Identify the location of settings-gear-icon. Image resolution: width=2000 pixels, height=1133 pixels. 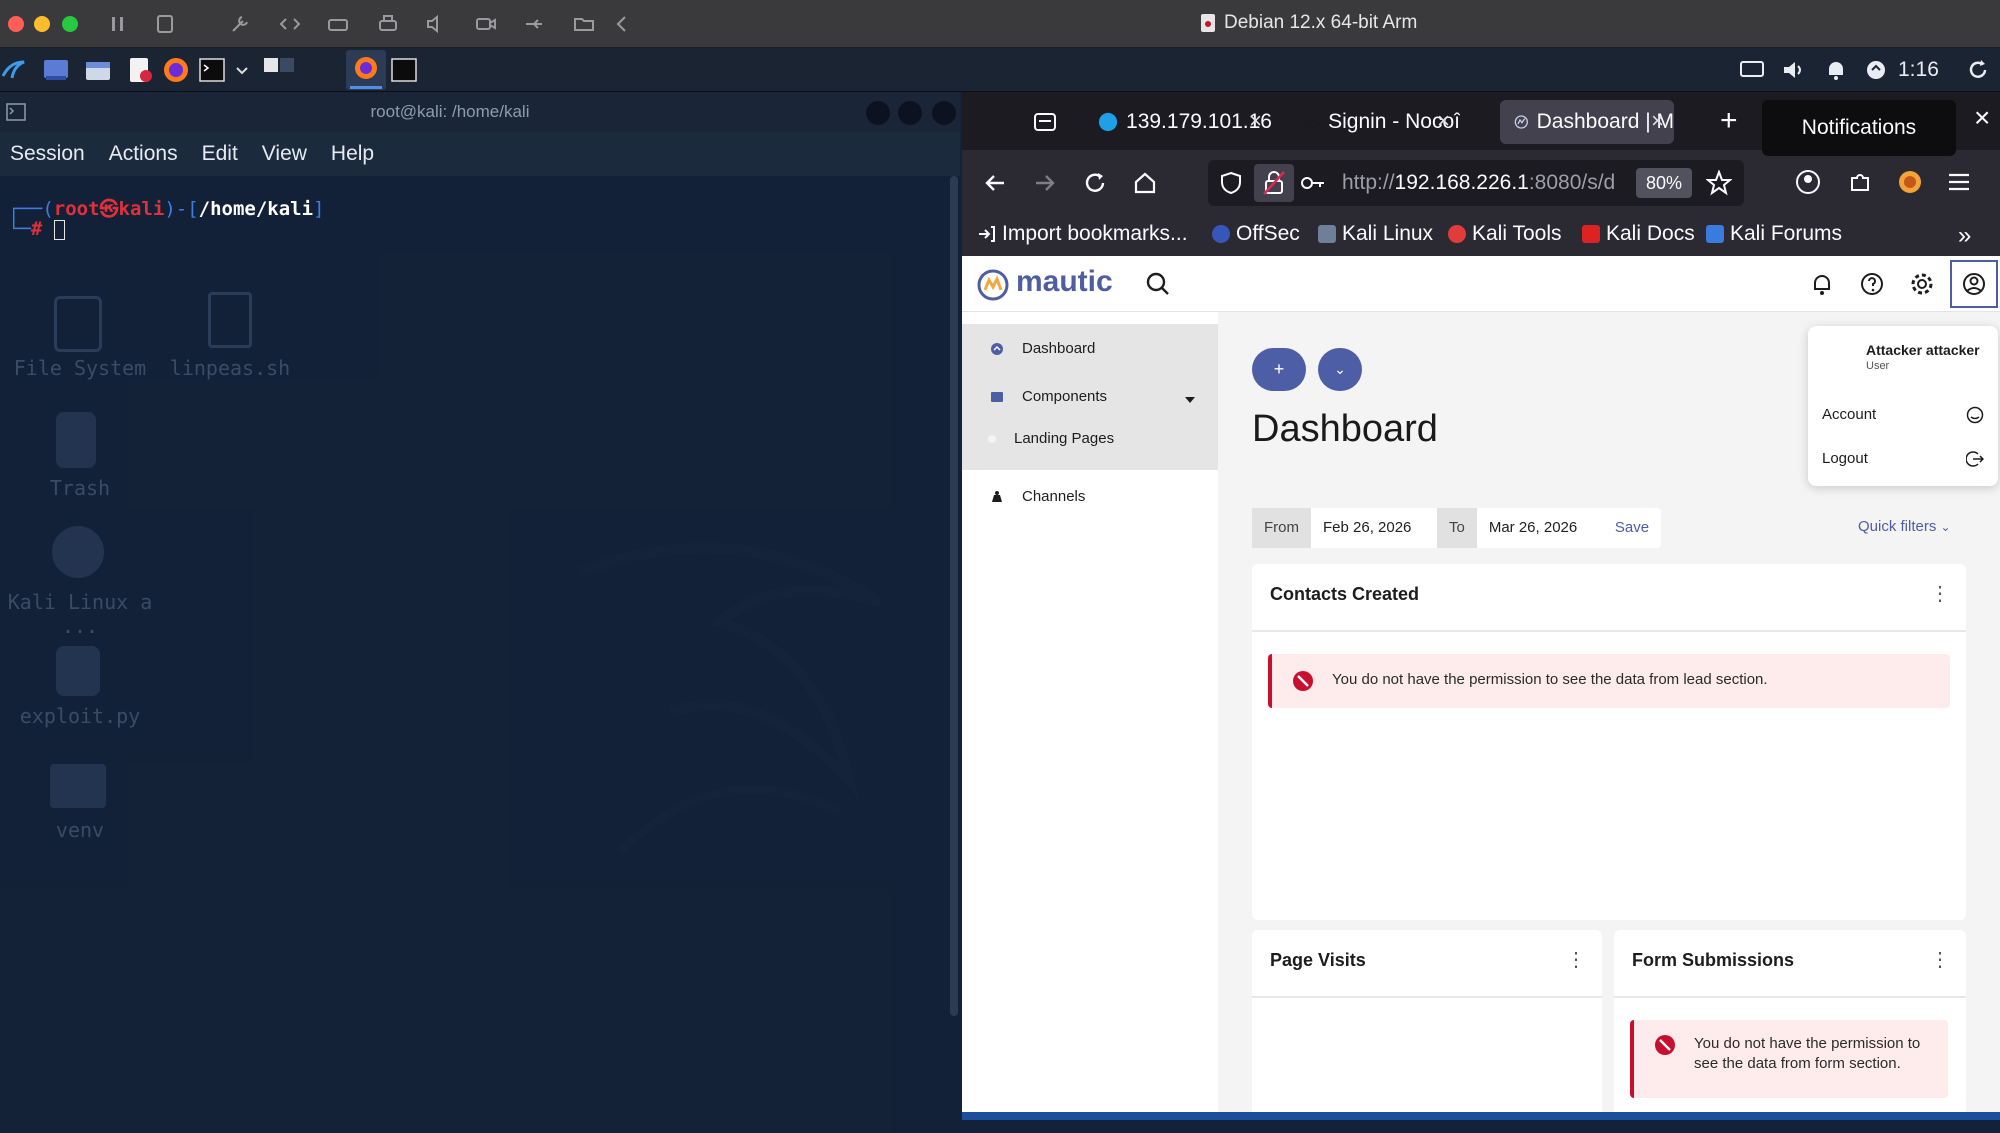
(1922, 284).